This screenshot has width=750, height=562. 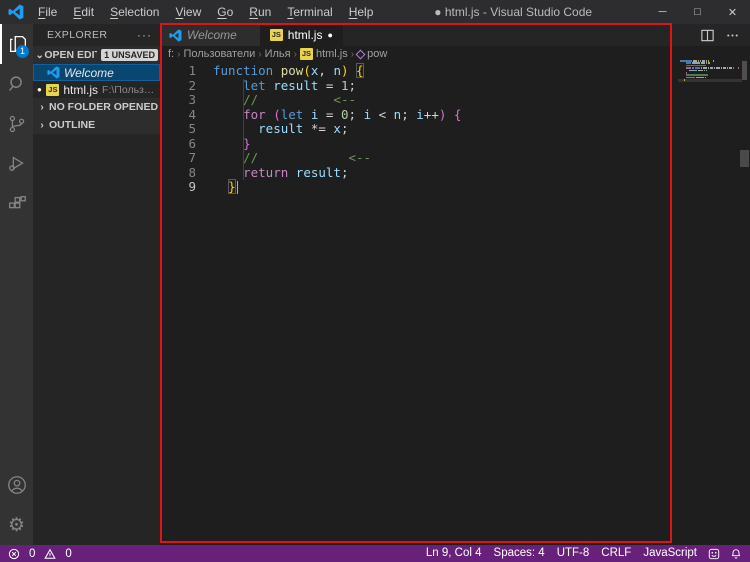 I want to click on scrollbar-decoration, so click(x=744, y=158).